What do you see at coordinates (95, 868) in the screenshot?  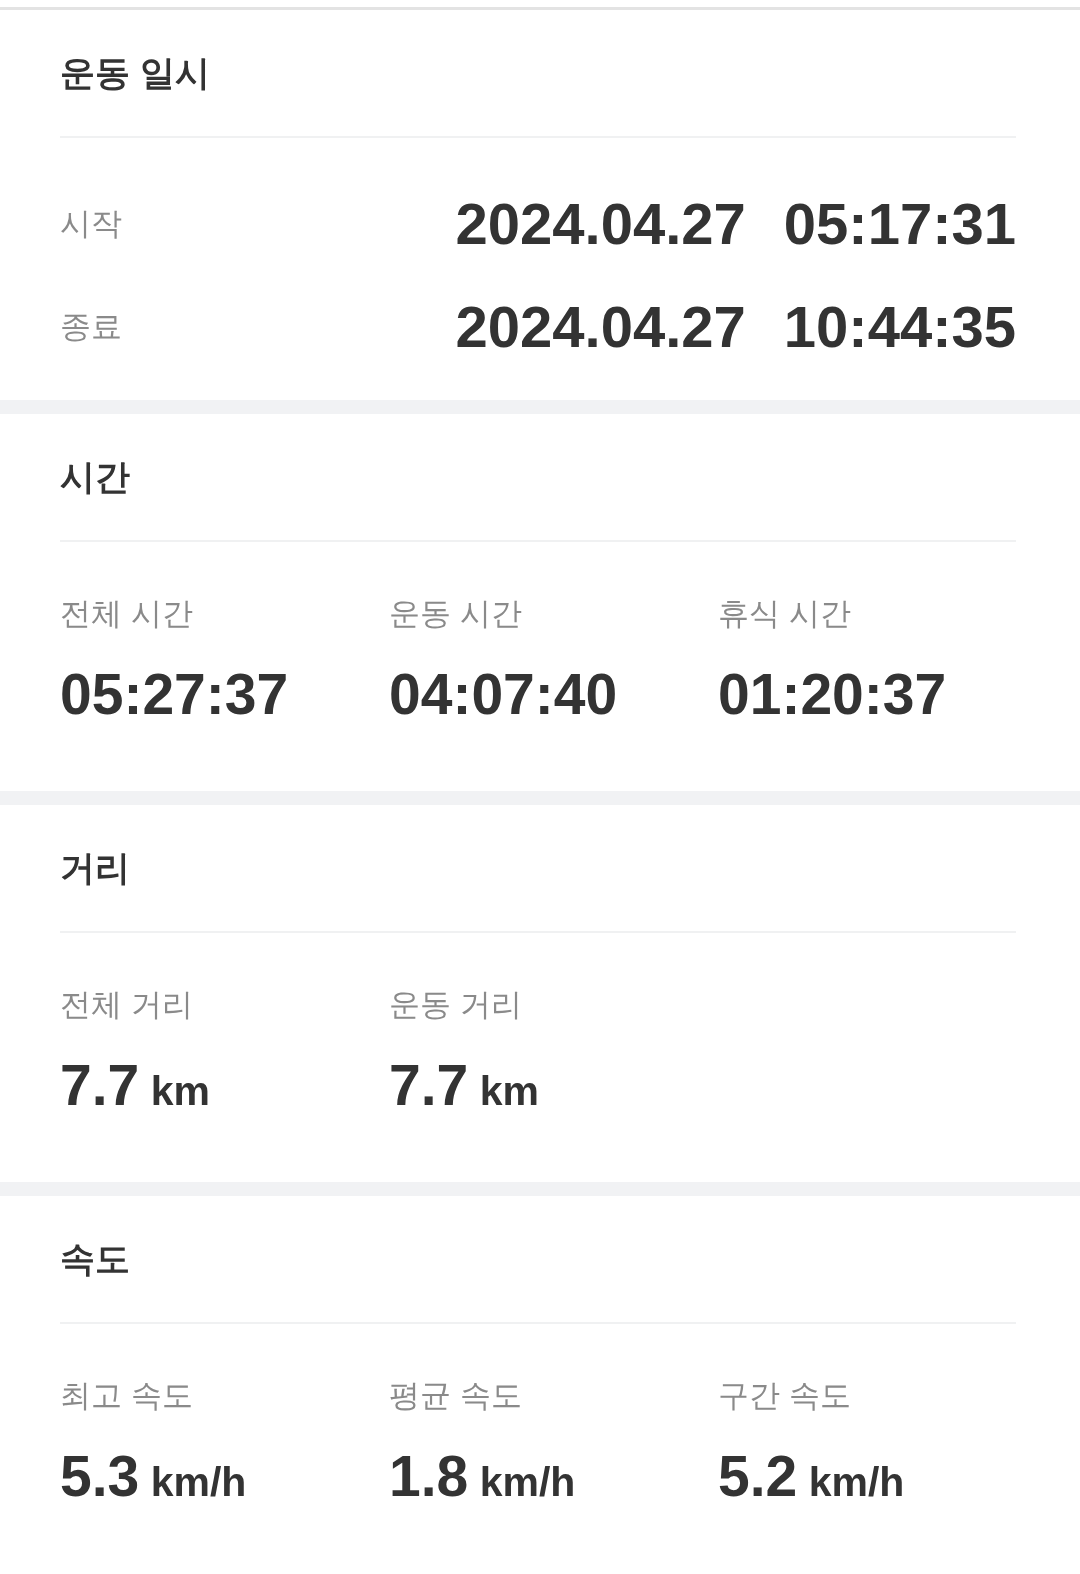 I see `section-title: 거리` at bounding box center [95, 868].